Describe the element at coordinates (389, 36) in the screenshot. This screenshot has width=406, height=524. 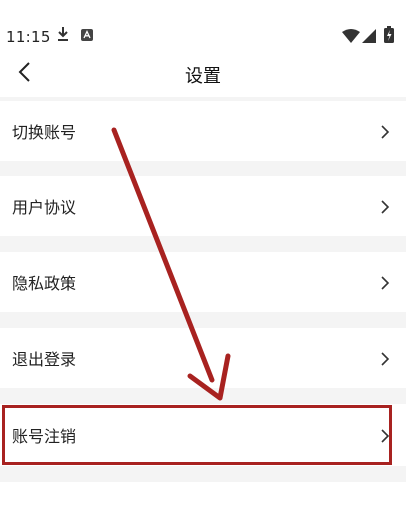
I see `battery-icon` at that location.